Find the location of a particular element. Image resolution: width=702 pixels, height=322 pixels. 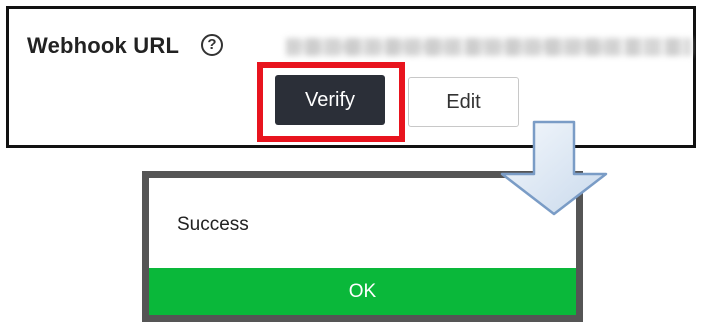

dialog-message: Success is located at coordinates (213, 224).